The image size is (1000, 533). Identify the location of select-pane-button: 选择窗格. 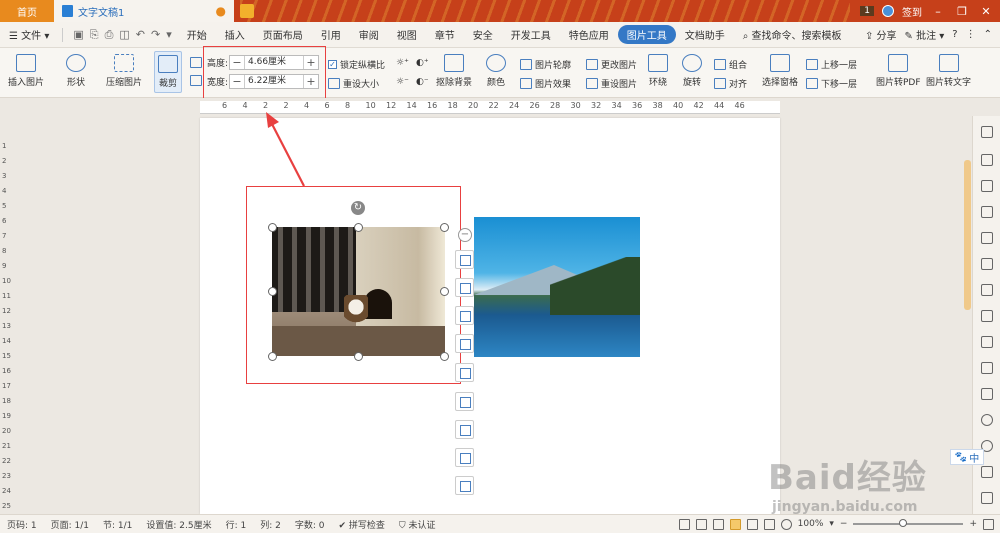
(780, 71).